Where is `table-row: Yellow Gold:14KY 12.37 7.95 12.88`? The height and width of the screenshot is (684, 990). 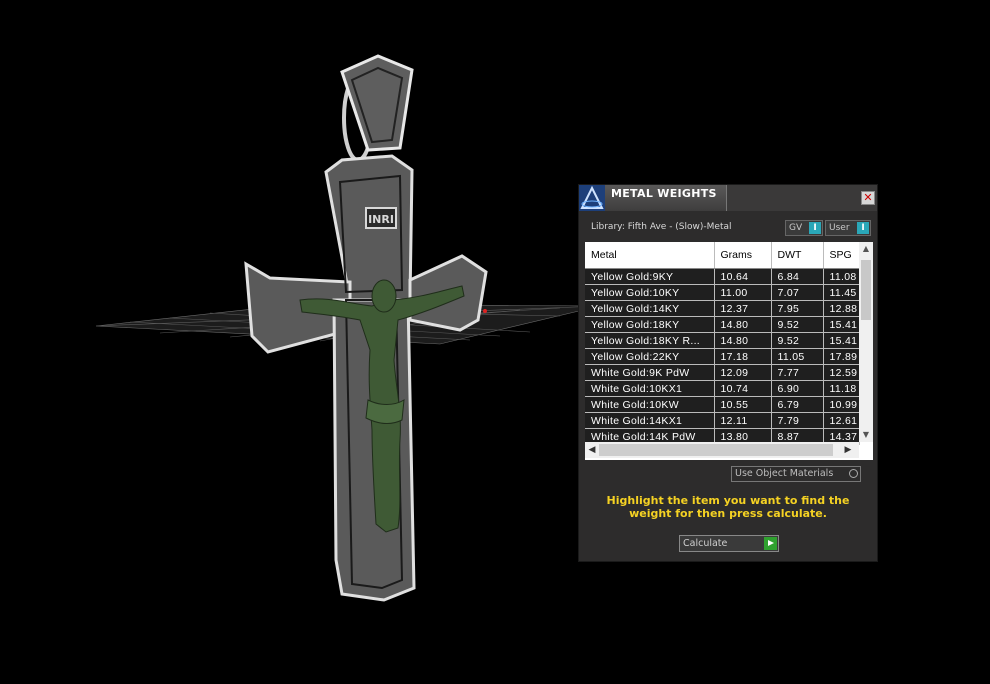 table-row: Yellow Gold:14KY 12.37 7.95 12.88 is located at coordinates (722, 308).